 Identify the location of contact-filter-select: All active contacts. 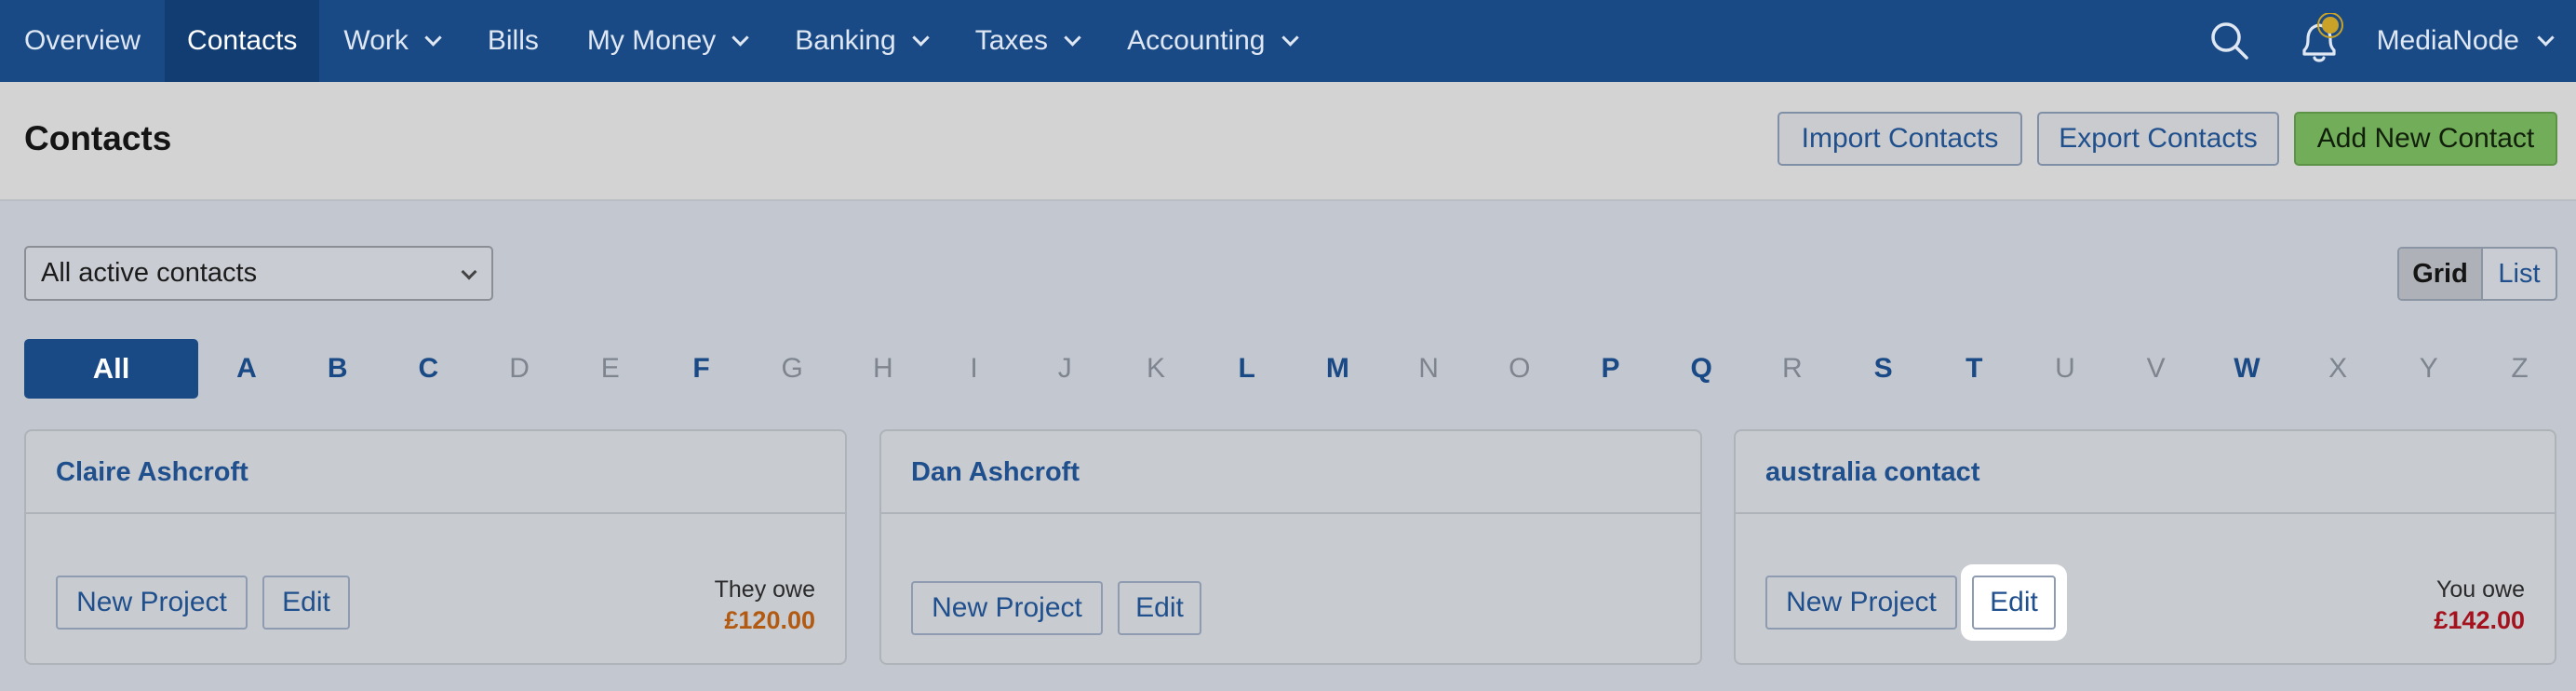
(258, 273).